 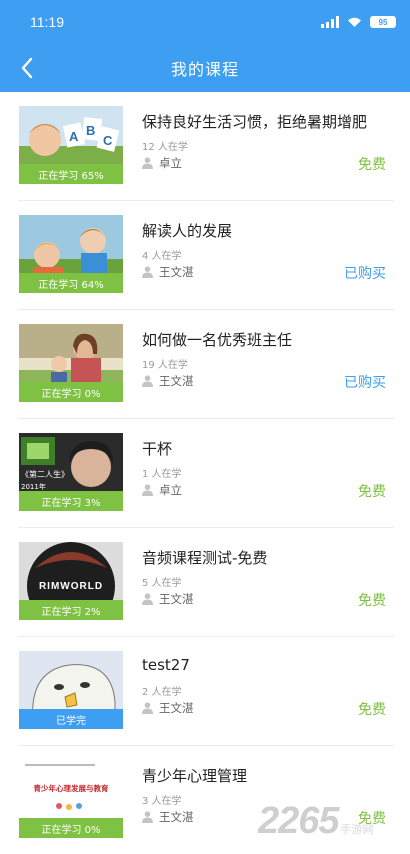 What do you see at coordinates (71, 145) in the screenshot?
I see `course-thumbnail: A B C 正在学习 65%` at bounding box center [71, 145].